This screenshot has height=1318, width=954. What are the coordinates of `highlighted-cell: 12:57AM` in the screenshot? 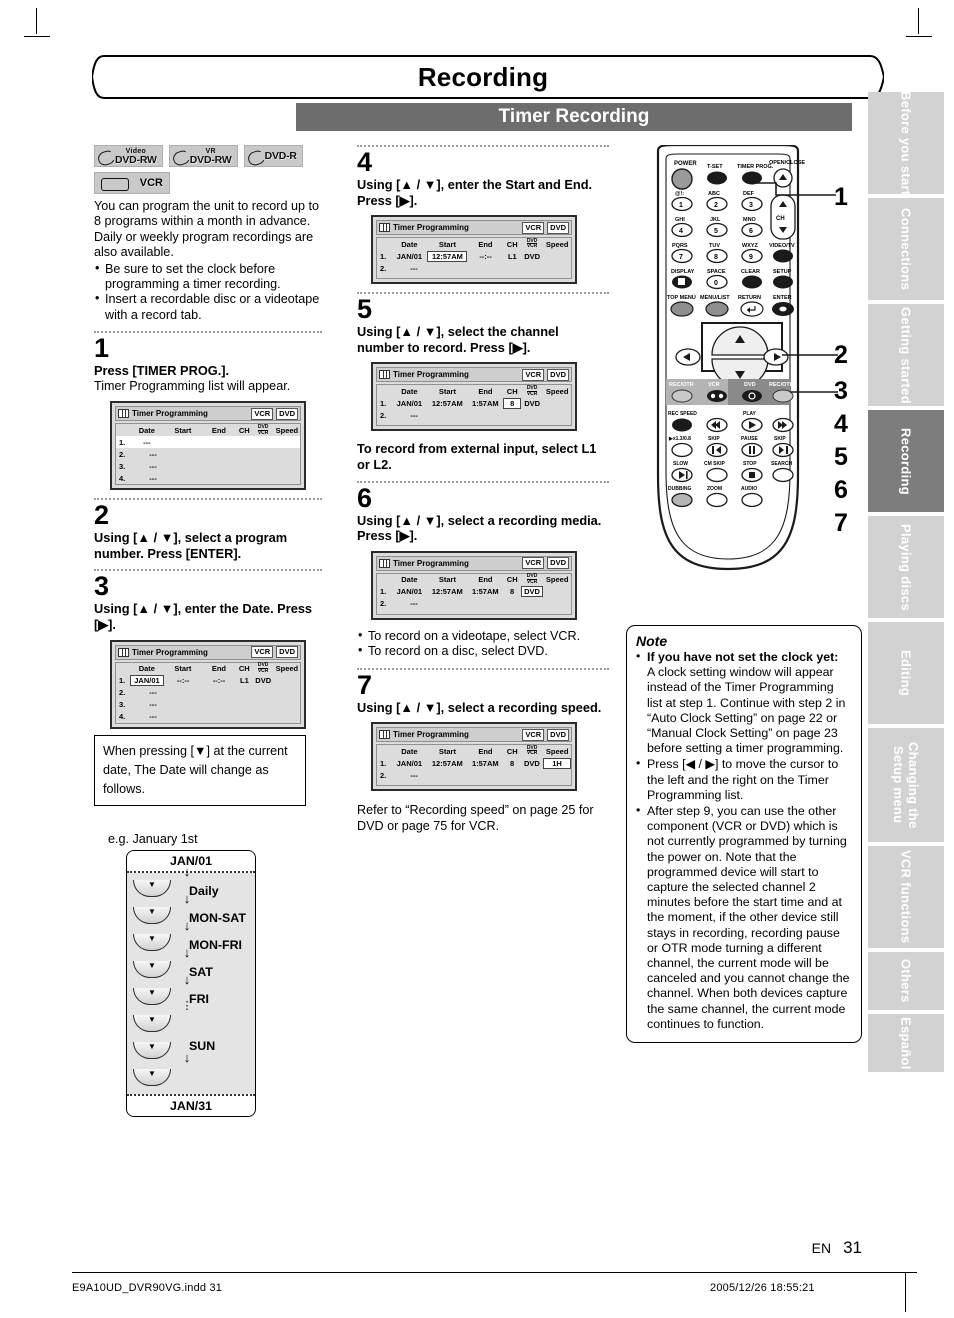 It's located at (447, 256).